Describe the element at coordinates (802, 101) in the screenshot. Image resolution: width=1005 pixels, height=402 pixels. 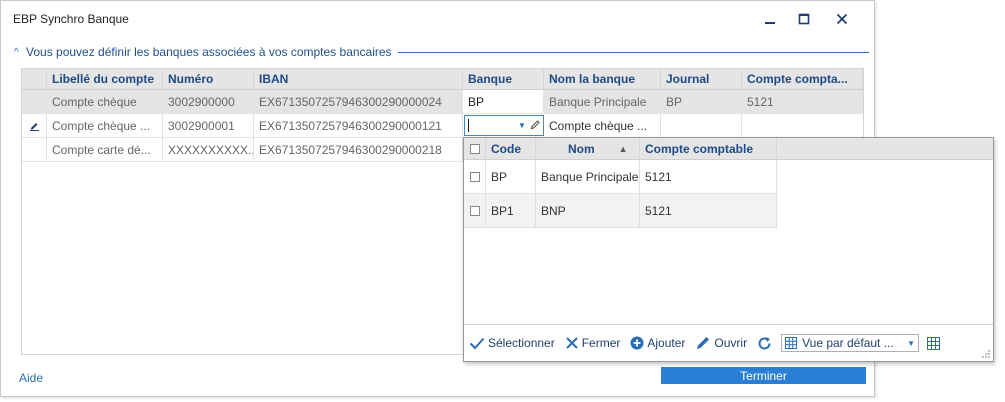
I see `cell-compte: 5121` at that location.